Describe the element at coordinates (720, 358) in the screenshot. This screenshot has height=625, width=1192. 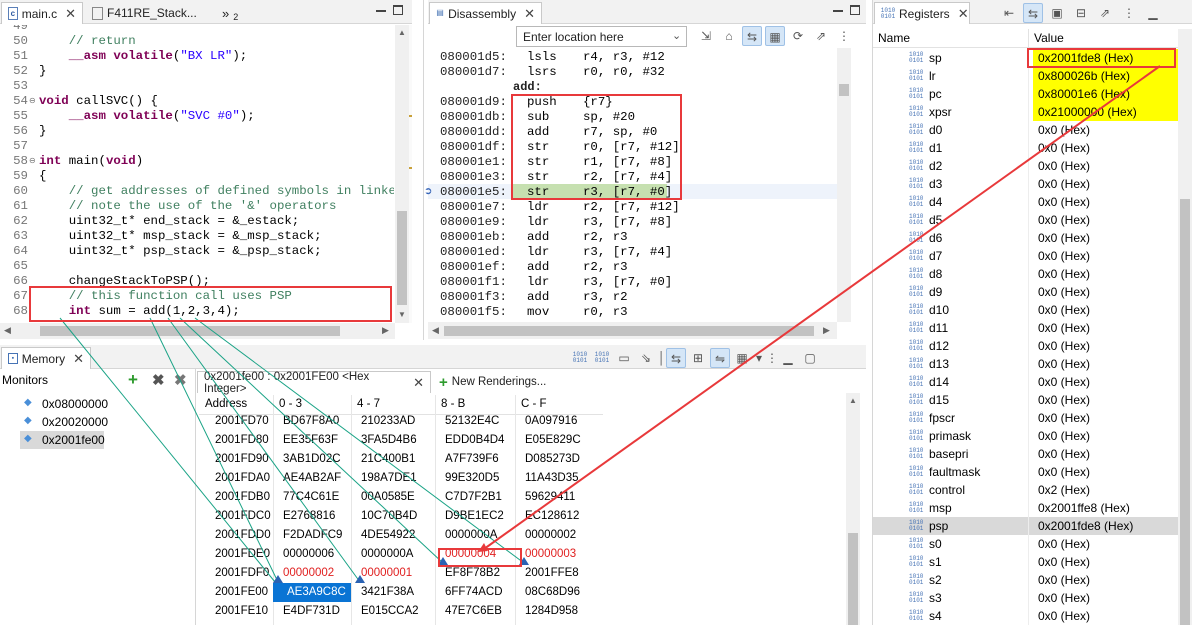
I see `sync-icon: ⇋` at that location.